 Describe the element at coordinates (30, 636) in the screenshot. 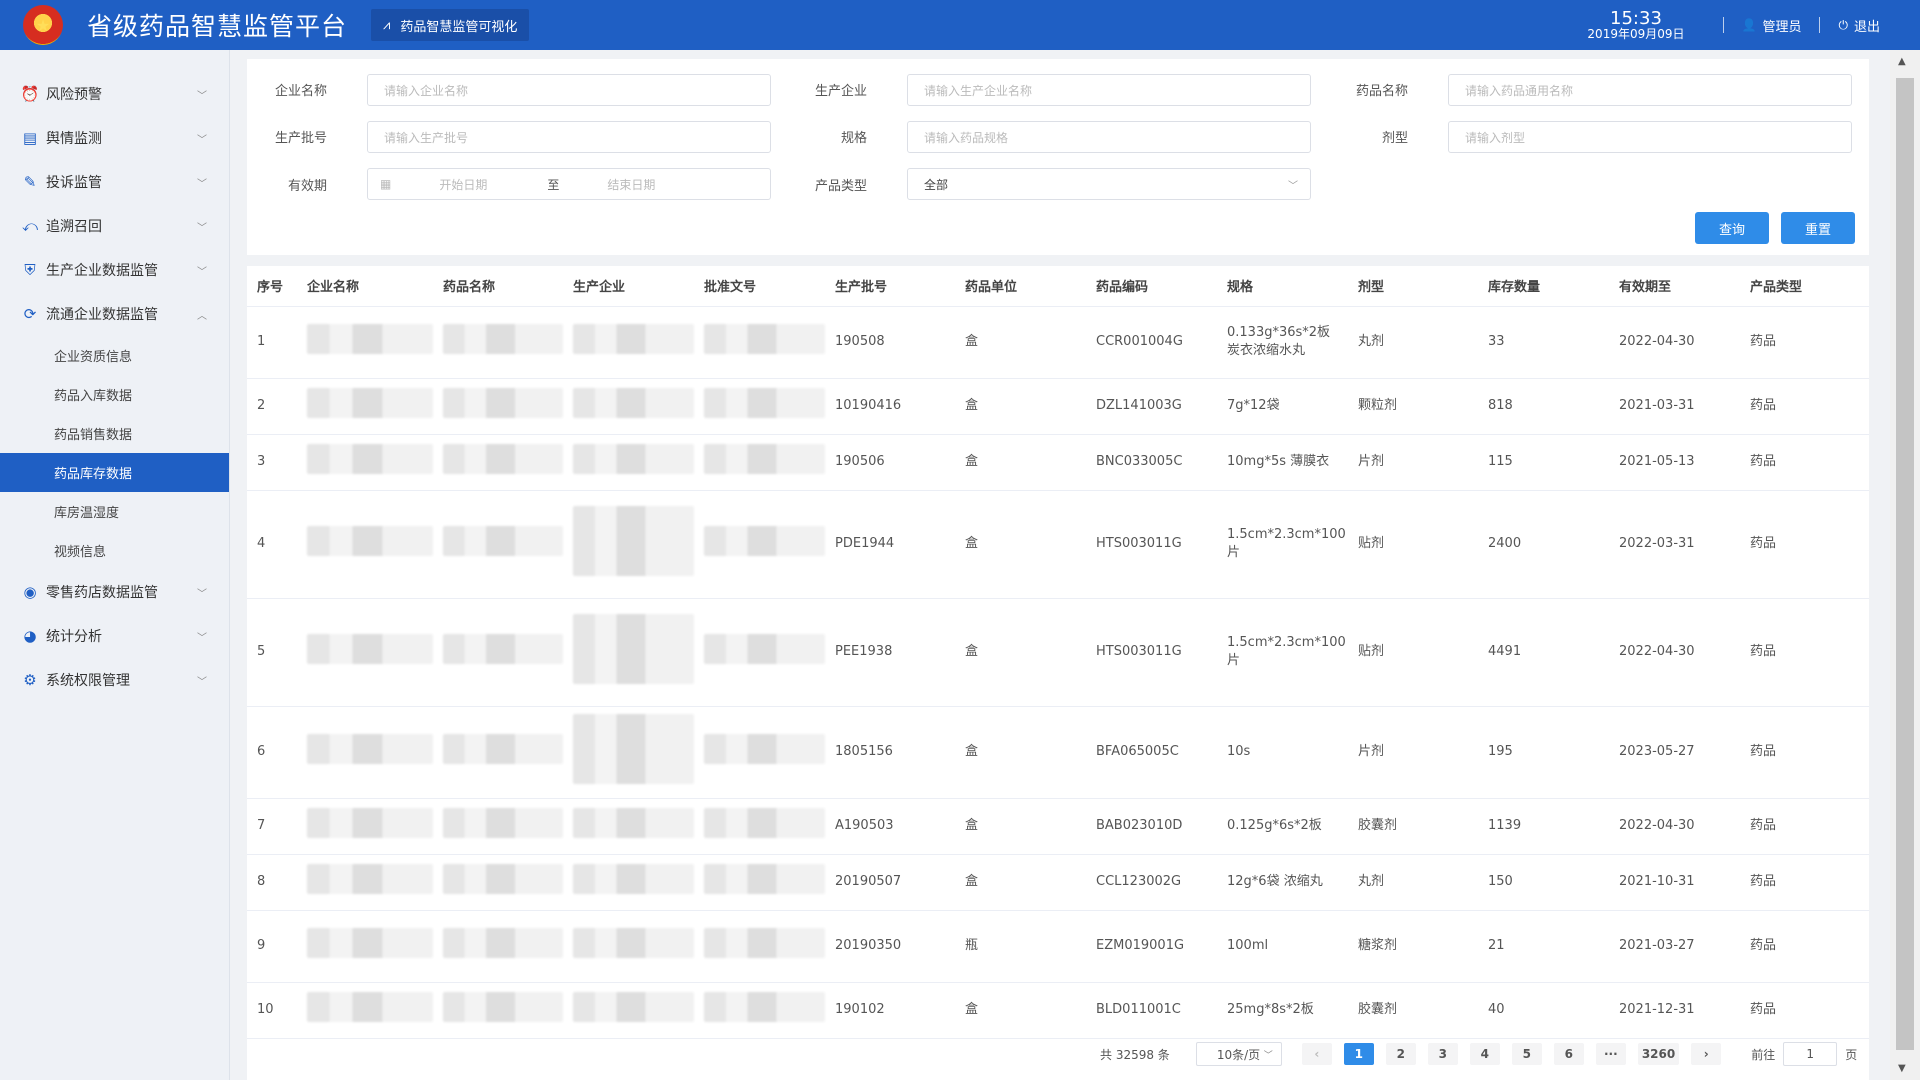

I see `chart-icon: ◕` at that location.